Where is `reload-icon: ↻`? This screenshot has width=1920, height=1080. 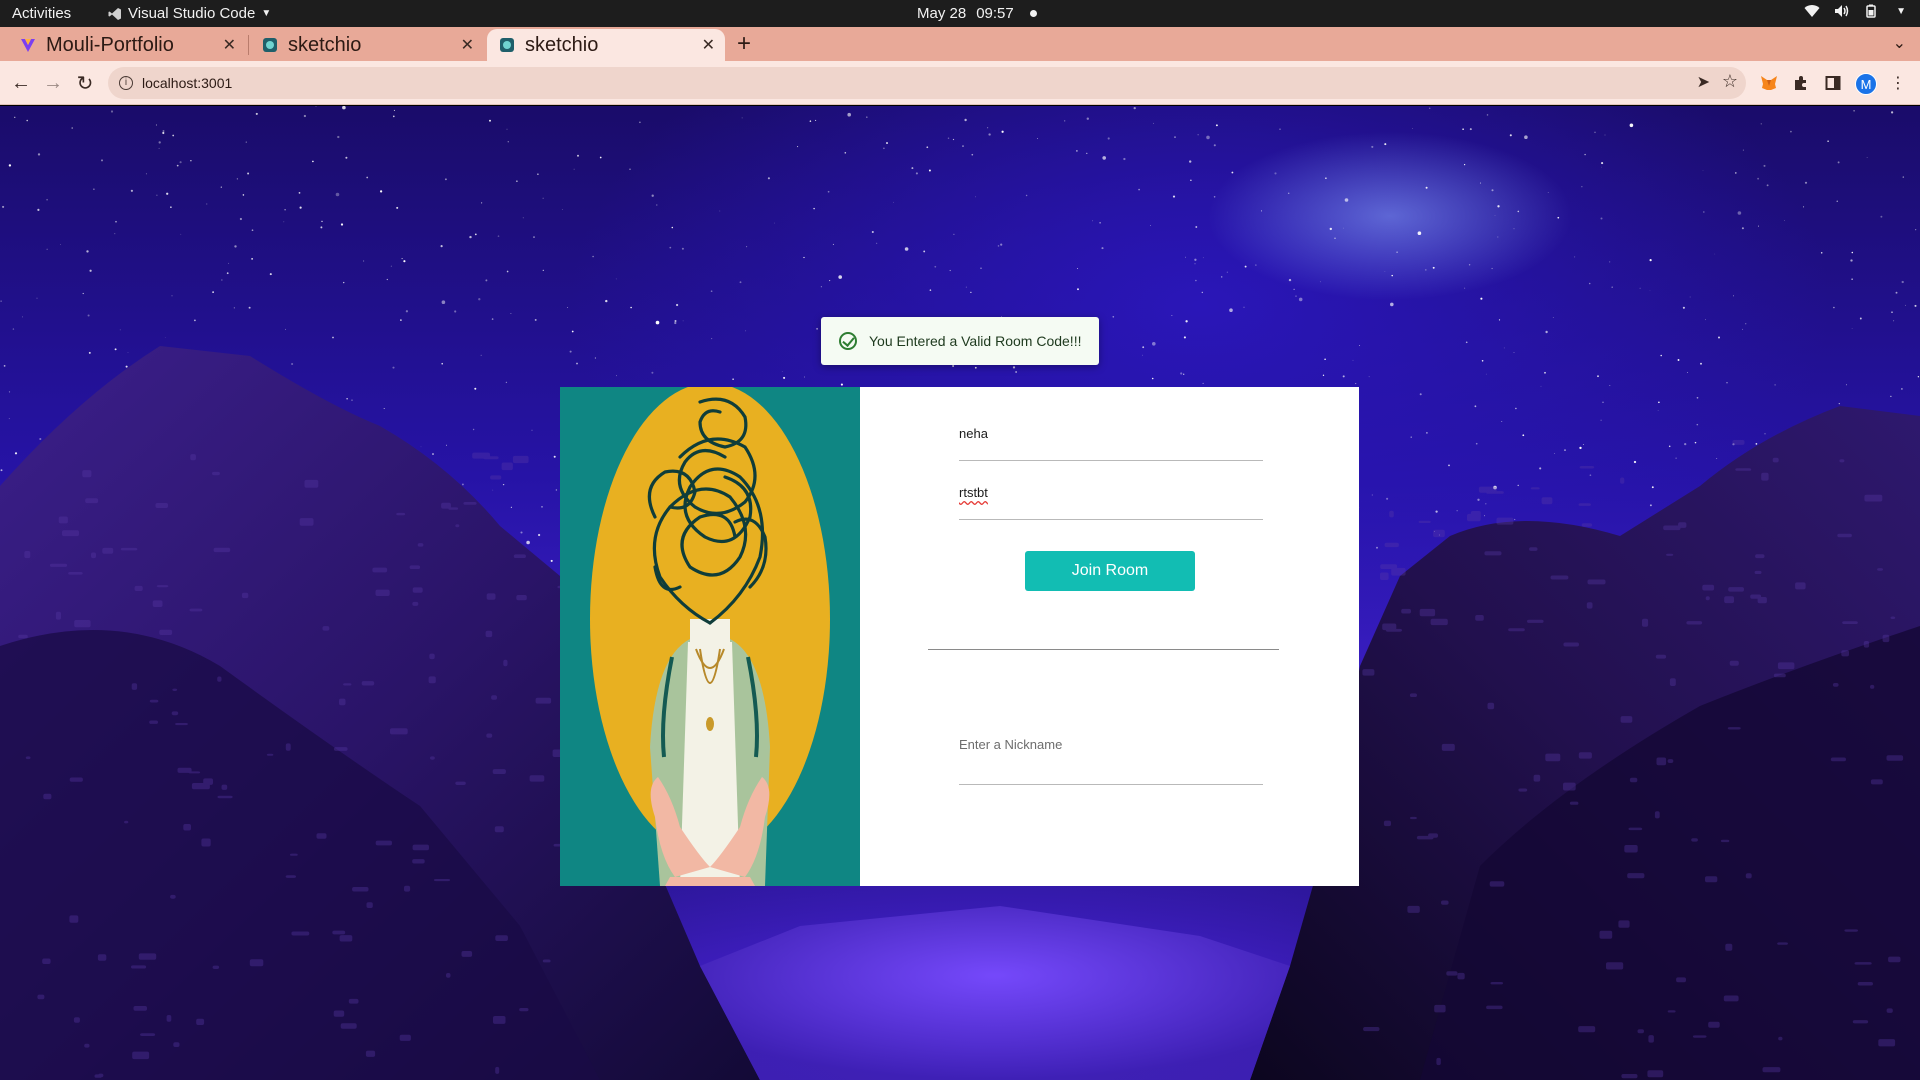
reload-icon: ↻ is located at coordinates (85, 83).